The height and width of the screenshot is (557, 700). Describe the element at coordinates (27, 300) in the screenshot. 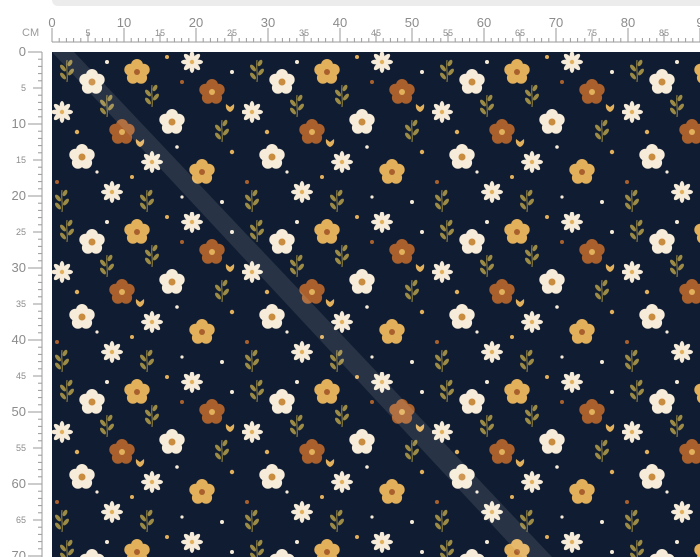

I see `vertical-ruler: 0 10 20 30 40 50 60 70 5 15 25 35 45 55 65` at that location.